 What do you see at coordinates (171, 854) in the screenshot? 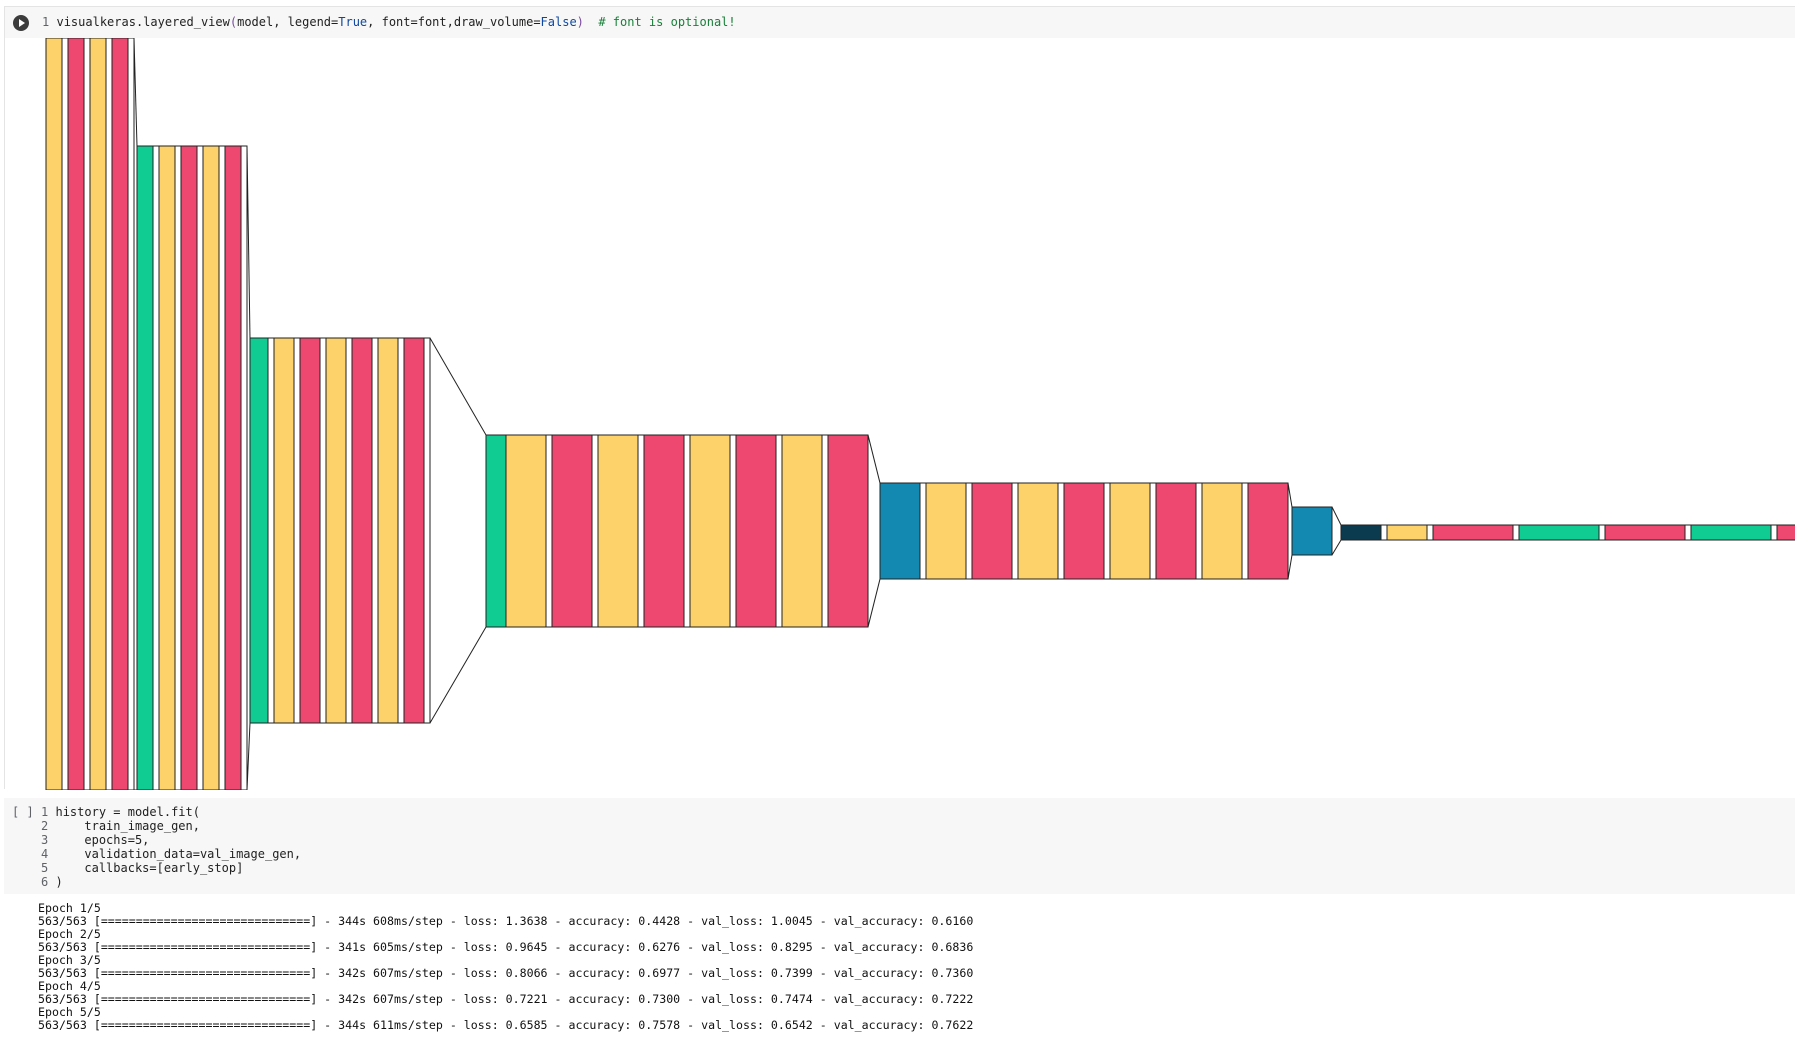
I see `code-line: 4 validation_data=val_image_gen,` at bounding box center [171, 854].